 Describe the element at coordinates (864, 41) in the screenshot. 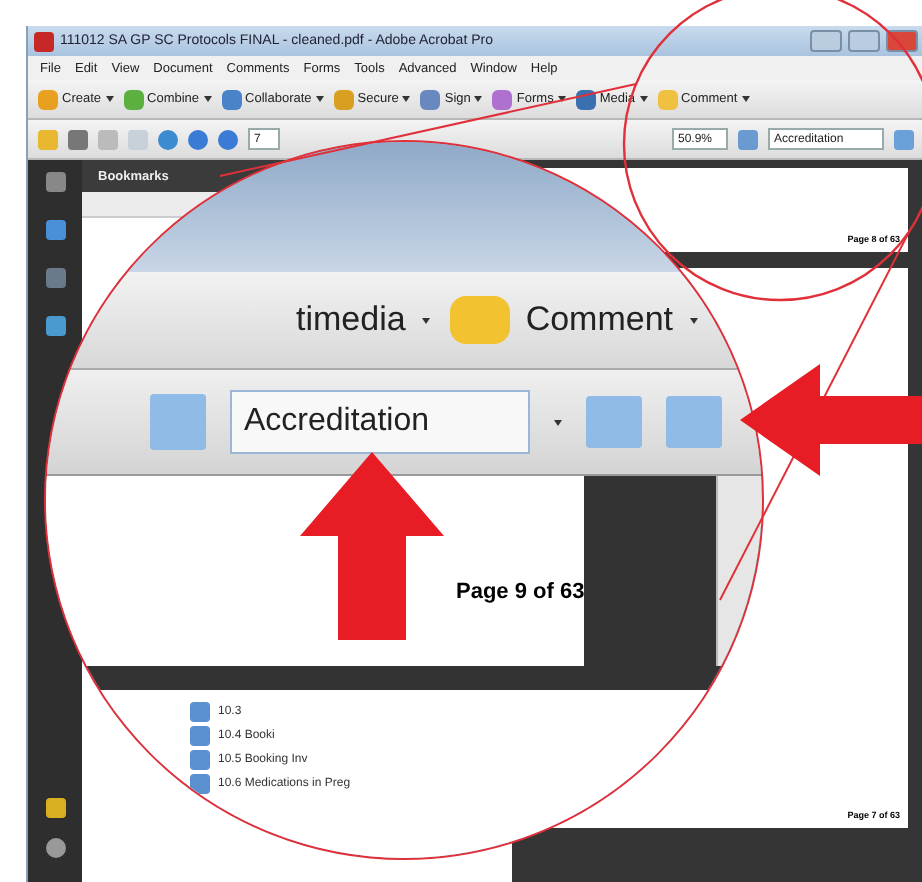

I see `maximize-button` at that location.